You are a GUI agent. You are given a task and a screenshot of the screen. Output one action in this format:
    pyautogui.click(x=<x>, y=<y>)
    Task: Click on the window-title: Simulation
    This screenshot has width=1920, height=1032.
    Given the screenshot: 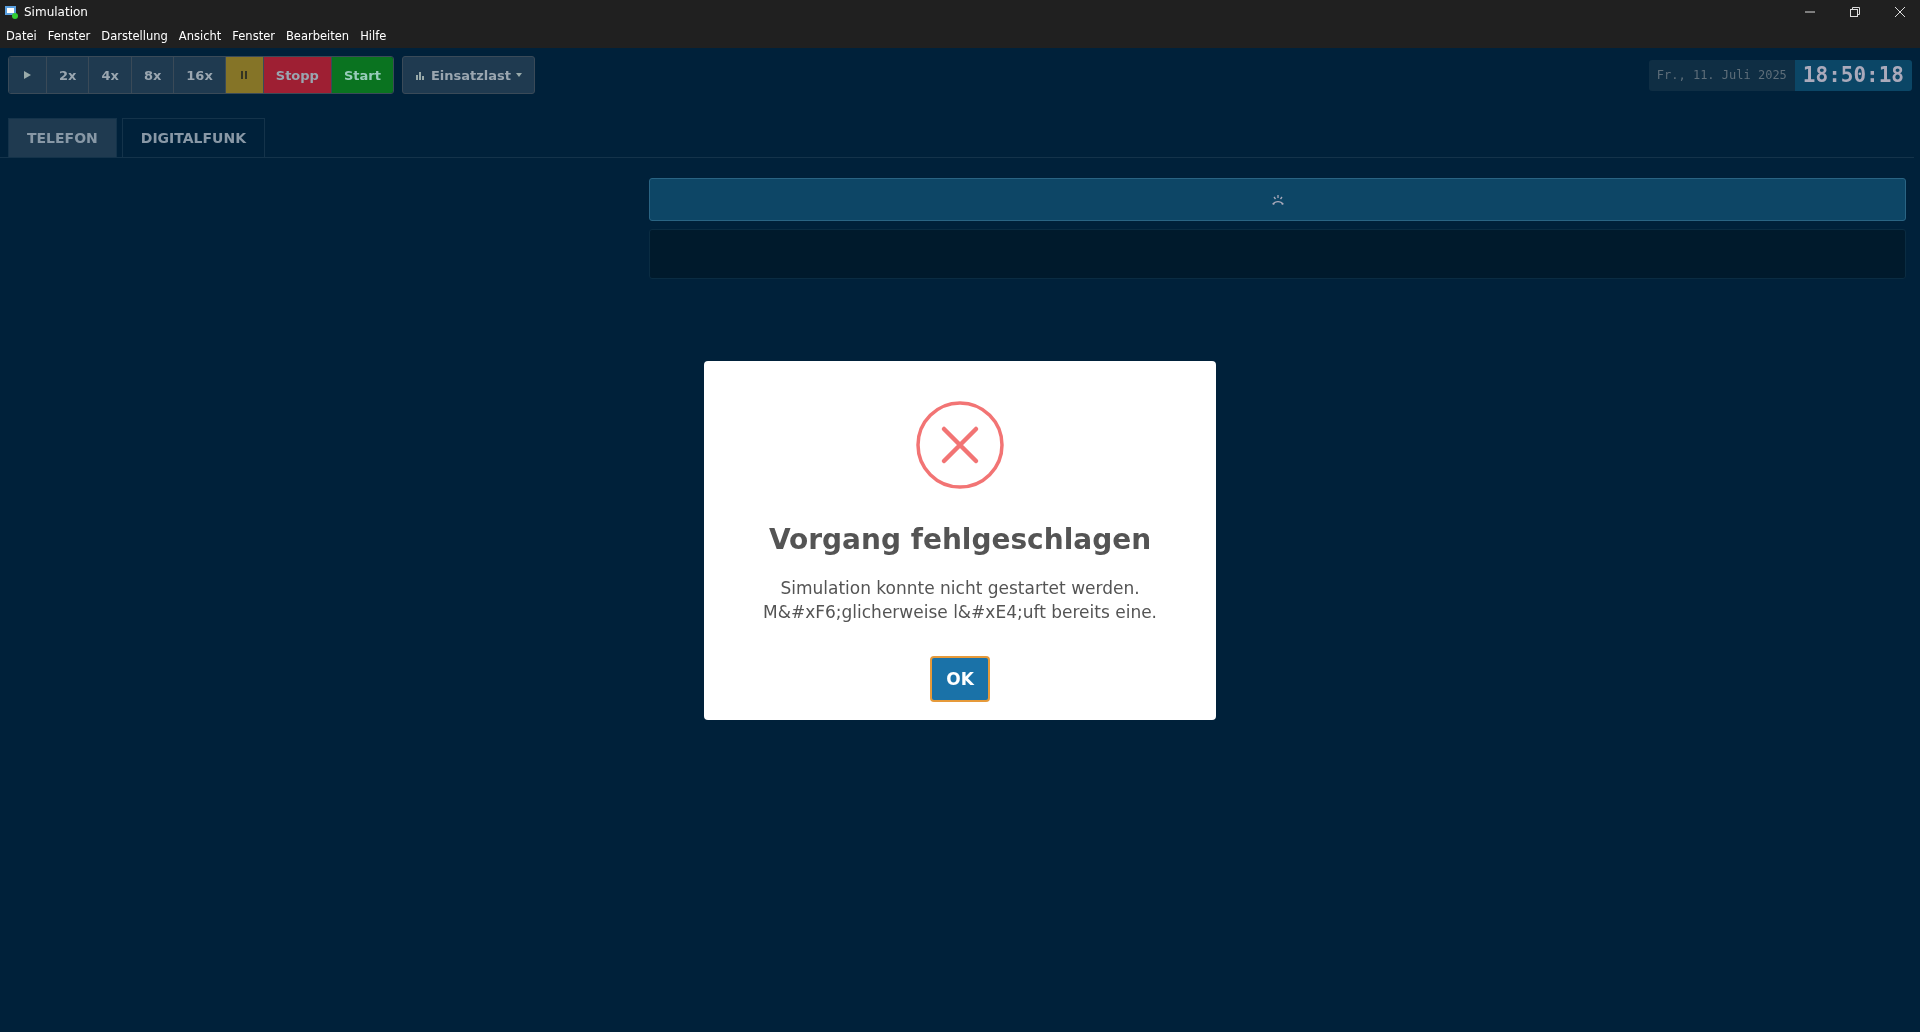 What is the action you would take?
    pyautogui.click(x=56, y=12)
    